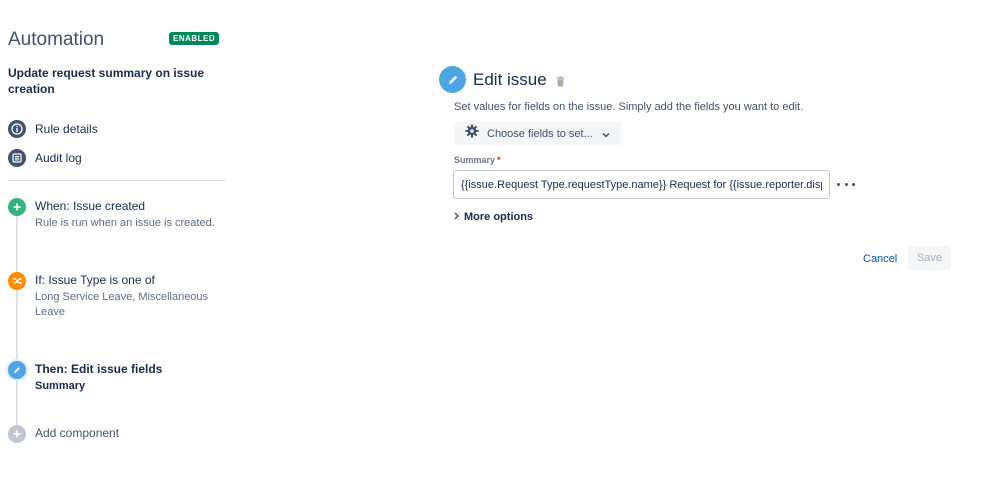  Describe the element at coordinates (58, 158) in the screenshot. I see `nav-audit-log-label: Audit log` at that location.